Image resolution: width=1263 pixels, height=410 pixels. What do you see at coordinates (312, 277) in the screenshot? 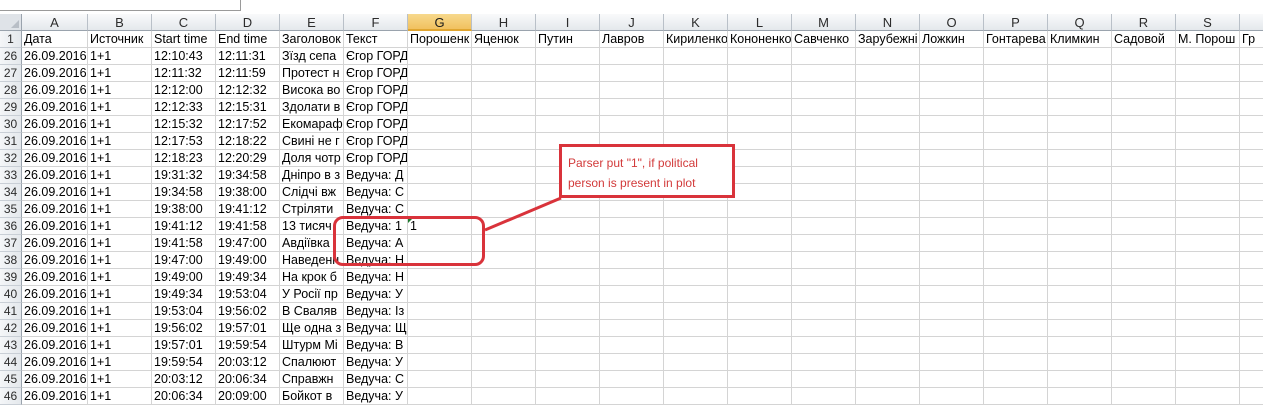
I see `cell-E39: На крок б` at bounding box center [312, 277].